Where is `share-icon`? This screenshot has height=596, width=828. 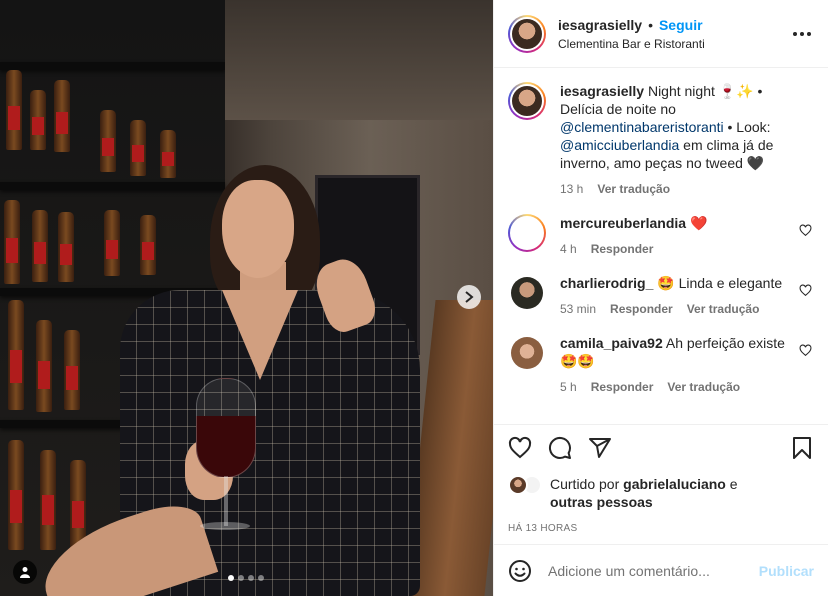
share-icon is located at coordinates (600, 448).